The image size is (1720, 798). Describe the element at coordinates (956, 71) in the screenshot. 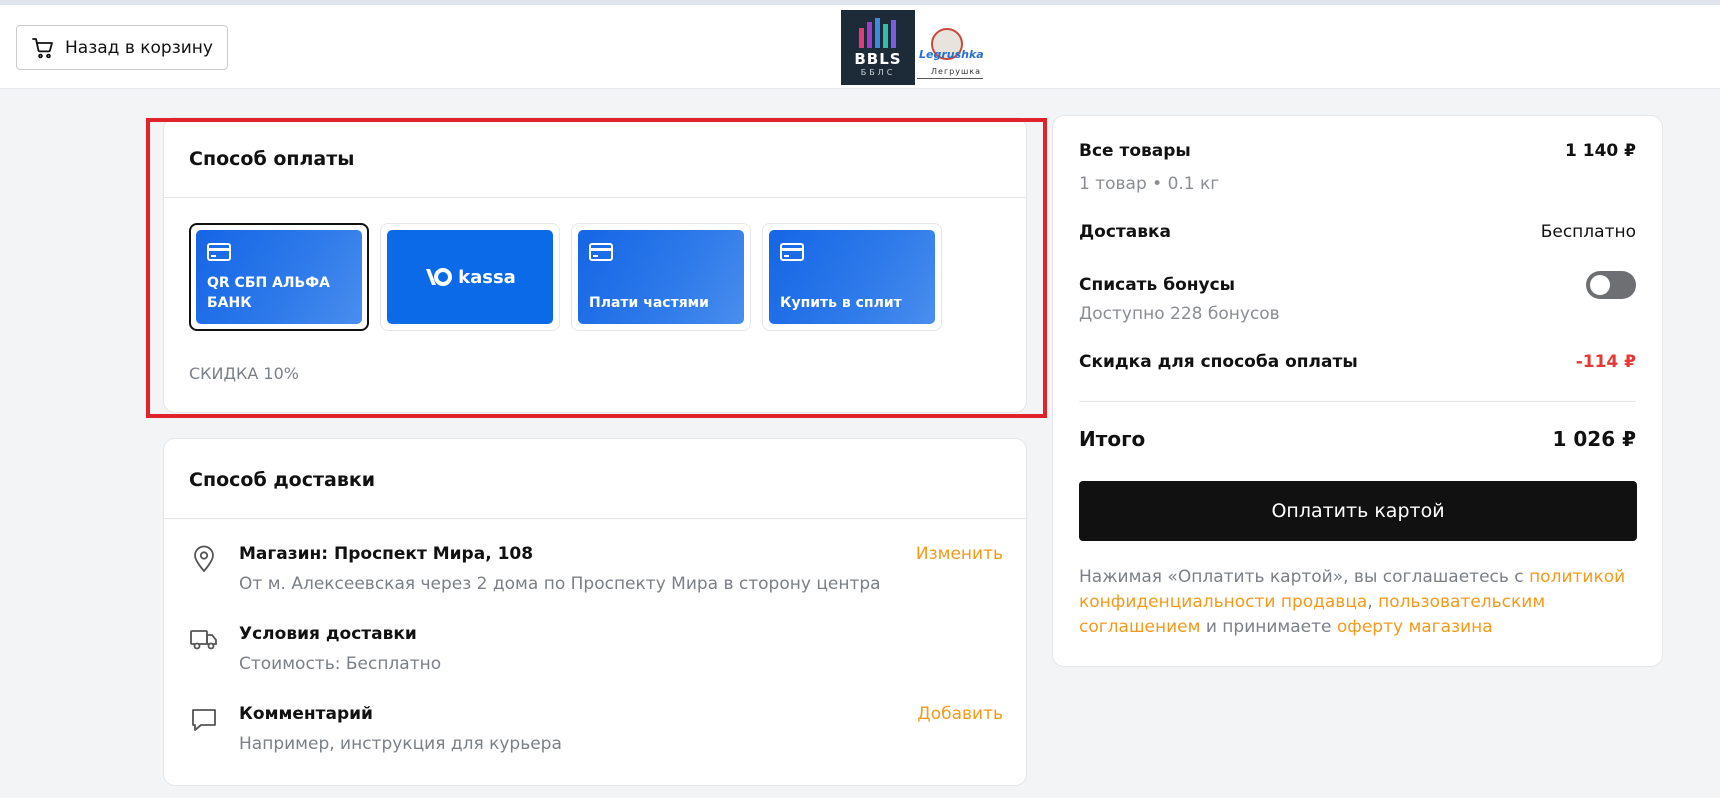

I see `legrushka-logo-sub: Легрушка` at that location.